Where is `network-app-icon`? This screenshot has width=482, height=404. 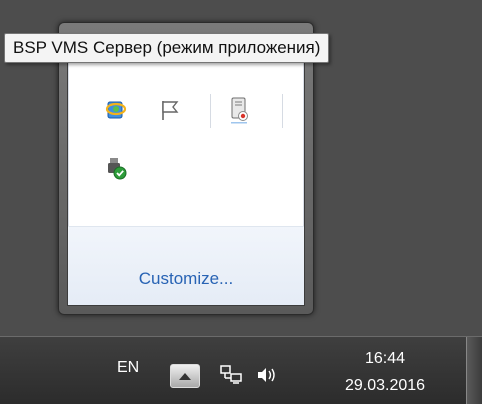 network-app-icon is located at coordinates (116, 110).